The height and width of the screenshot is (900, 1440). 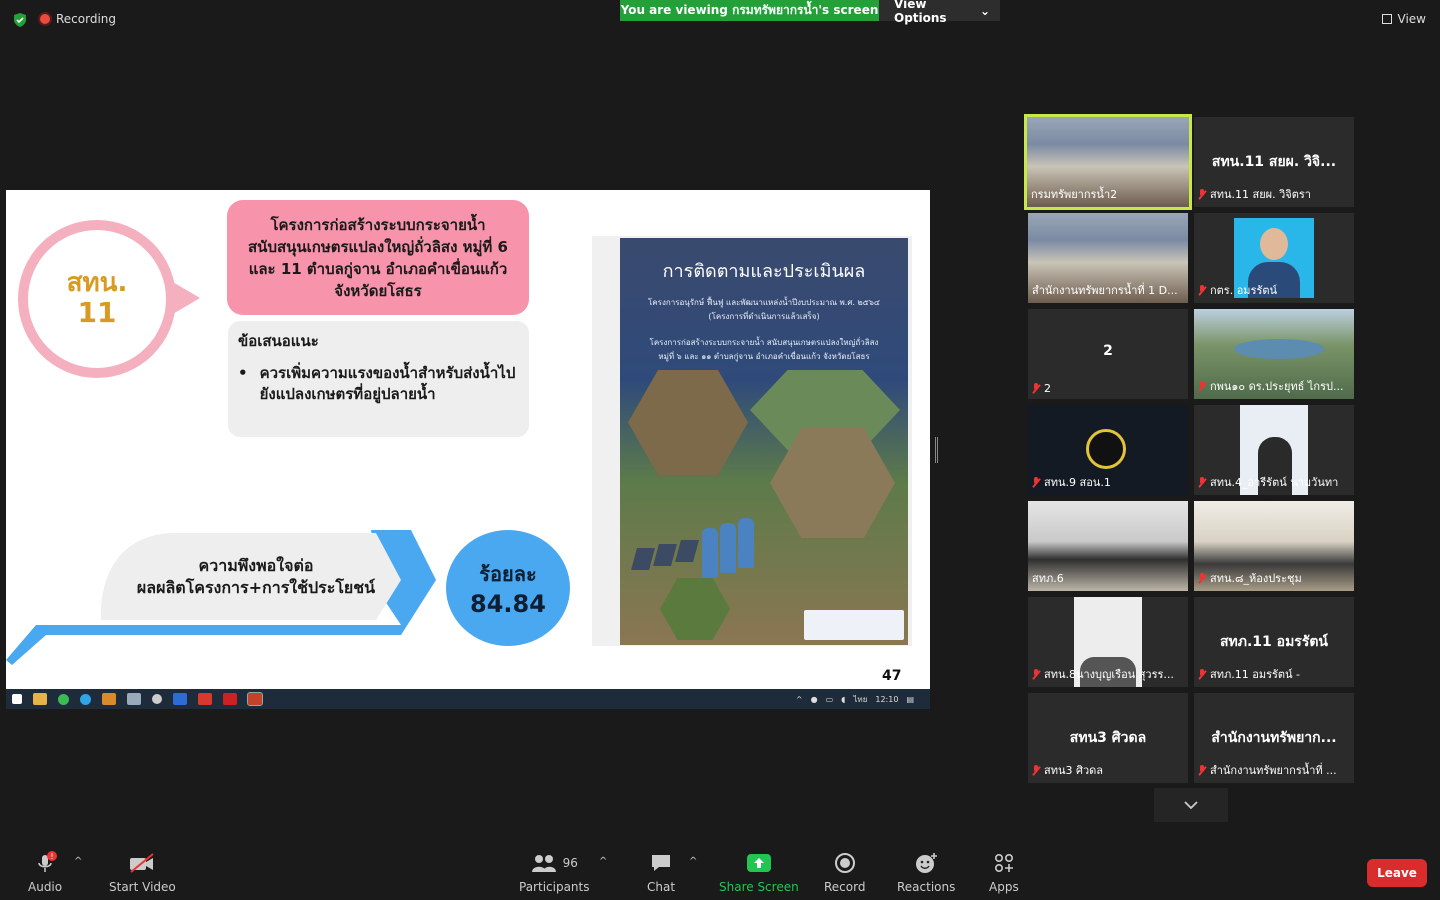 I want to click on video-tile: สทน.9 สอน.1, so click(x=1108, y=450).